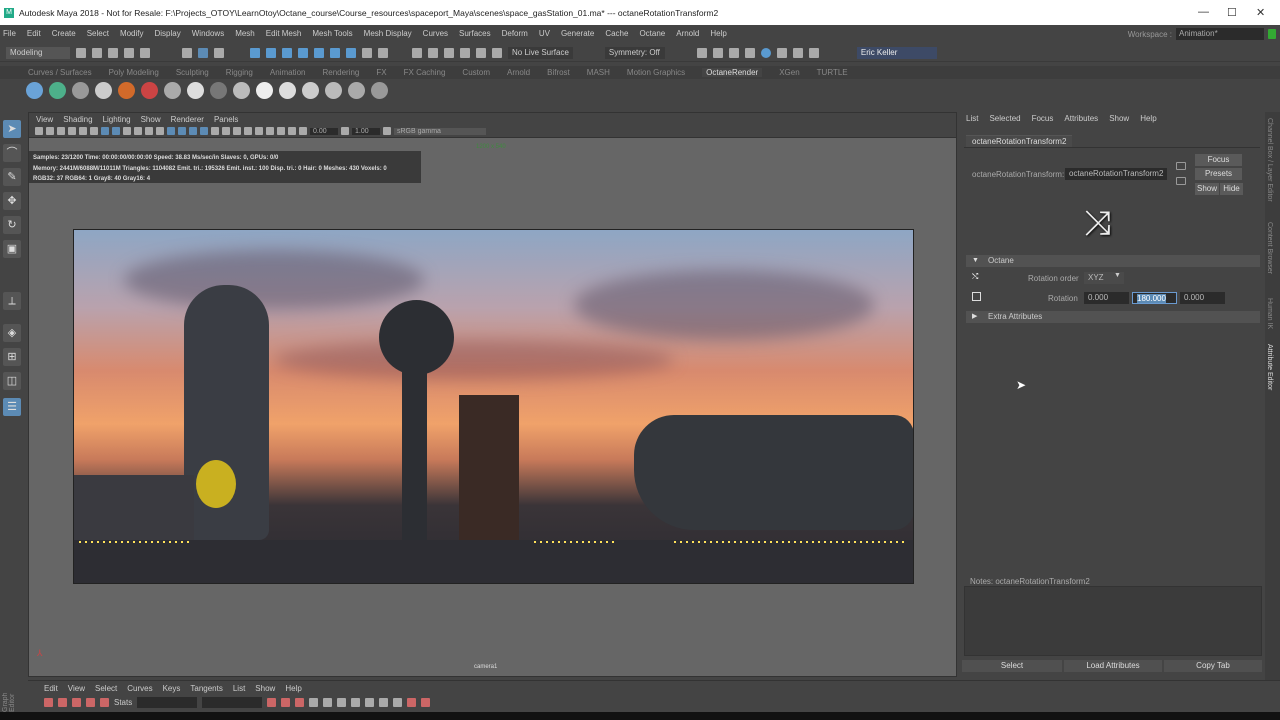 This screenshot has height=720, width=1280. What do you see at coordinates (50, 131) in the screenshot?
I see `camera-attributes-icon` at bounding box center [50, 131].